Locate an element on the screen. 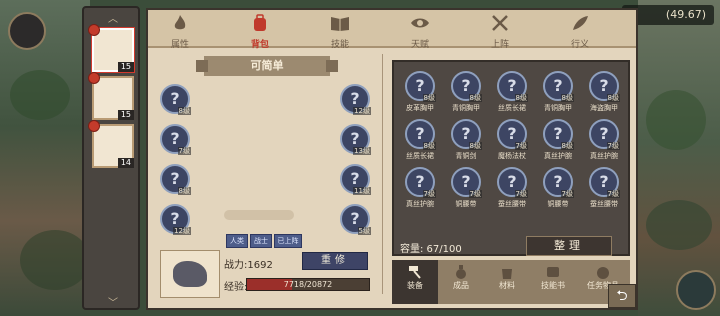  character-shadow is located at coordinates (259, 215).